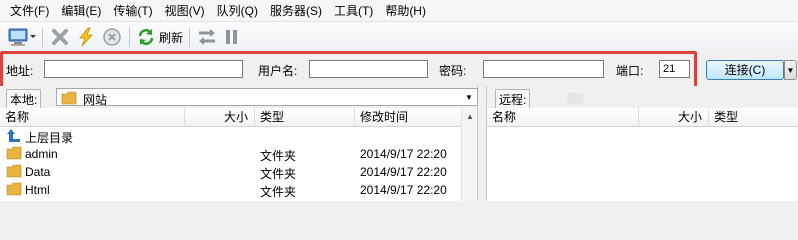  I want to click on quick-connect-button, so click(86, 37).